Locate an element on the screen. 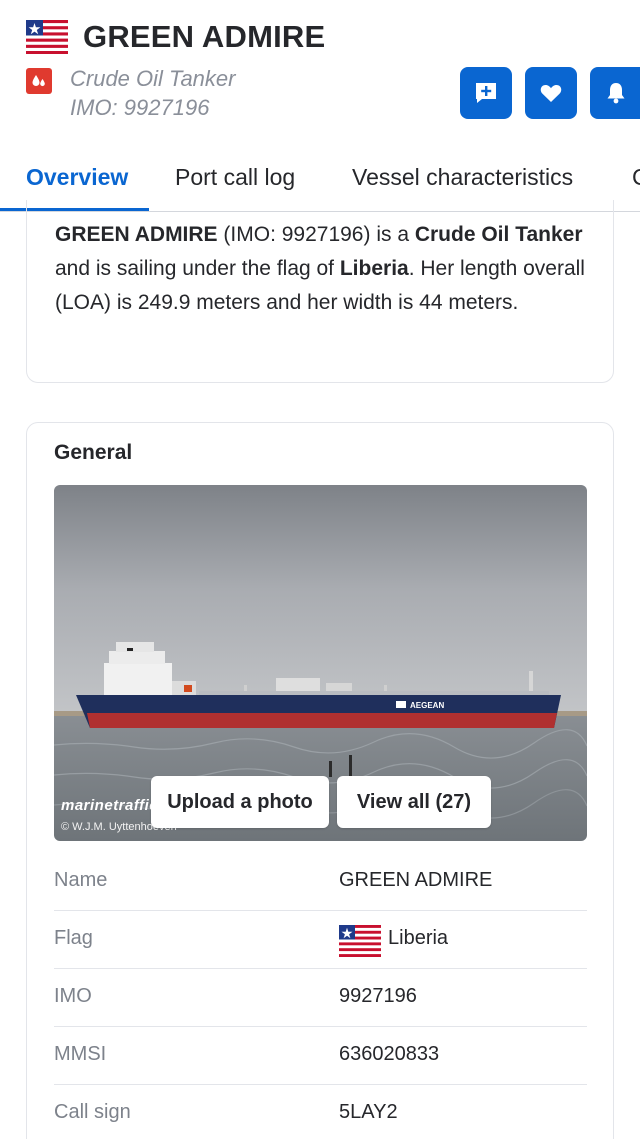  upload-photo-button: Upload a photo is located at coordinates (240, 802).